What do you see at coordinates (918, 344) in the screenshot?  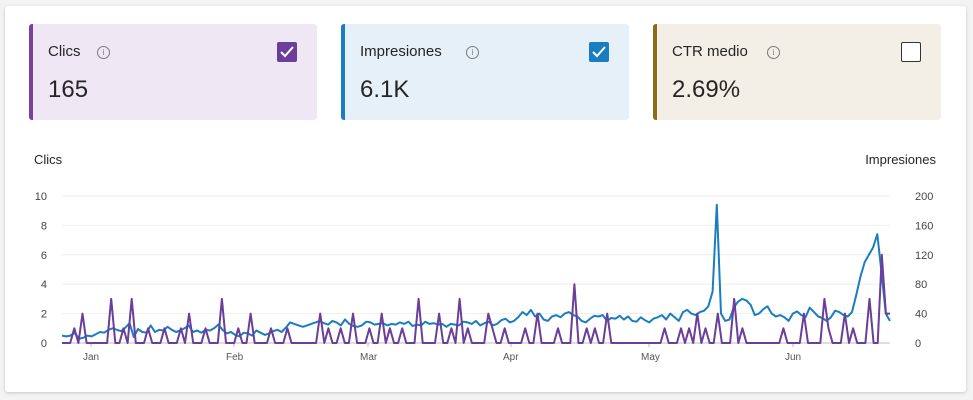 I see `right-tick-label: 0` at bounding box center [918, 344].